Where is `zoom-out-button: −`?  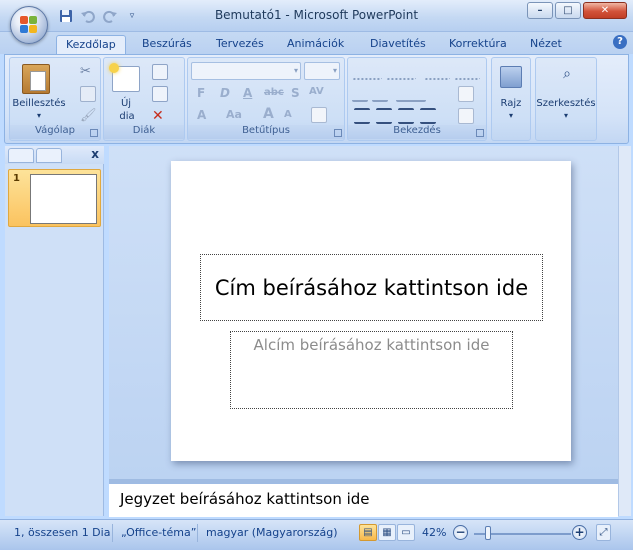 zoom-out-button: − is located at coordinates (460, 532).